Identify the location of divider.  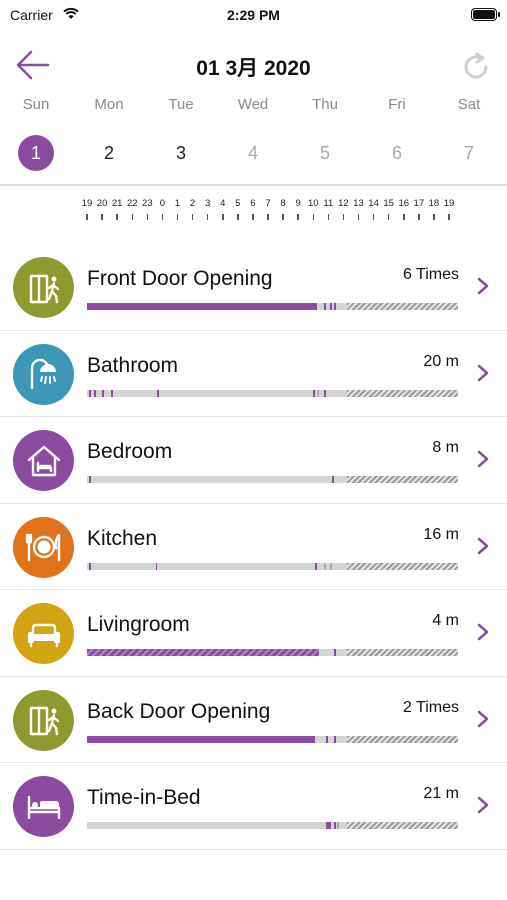
(253, 185).